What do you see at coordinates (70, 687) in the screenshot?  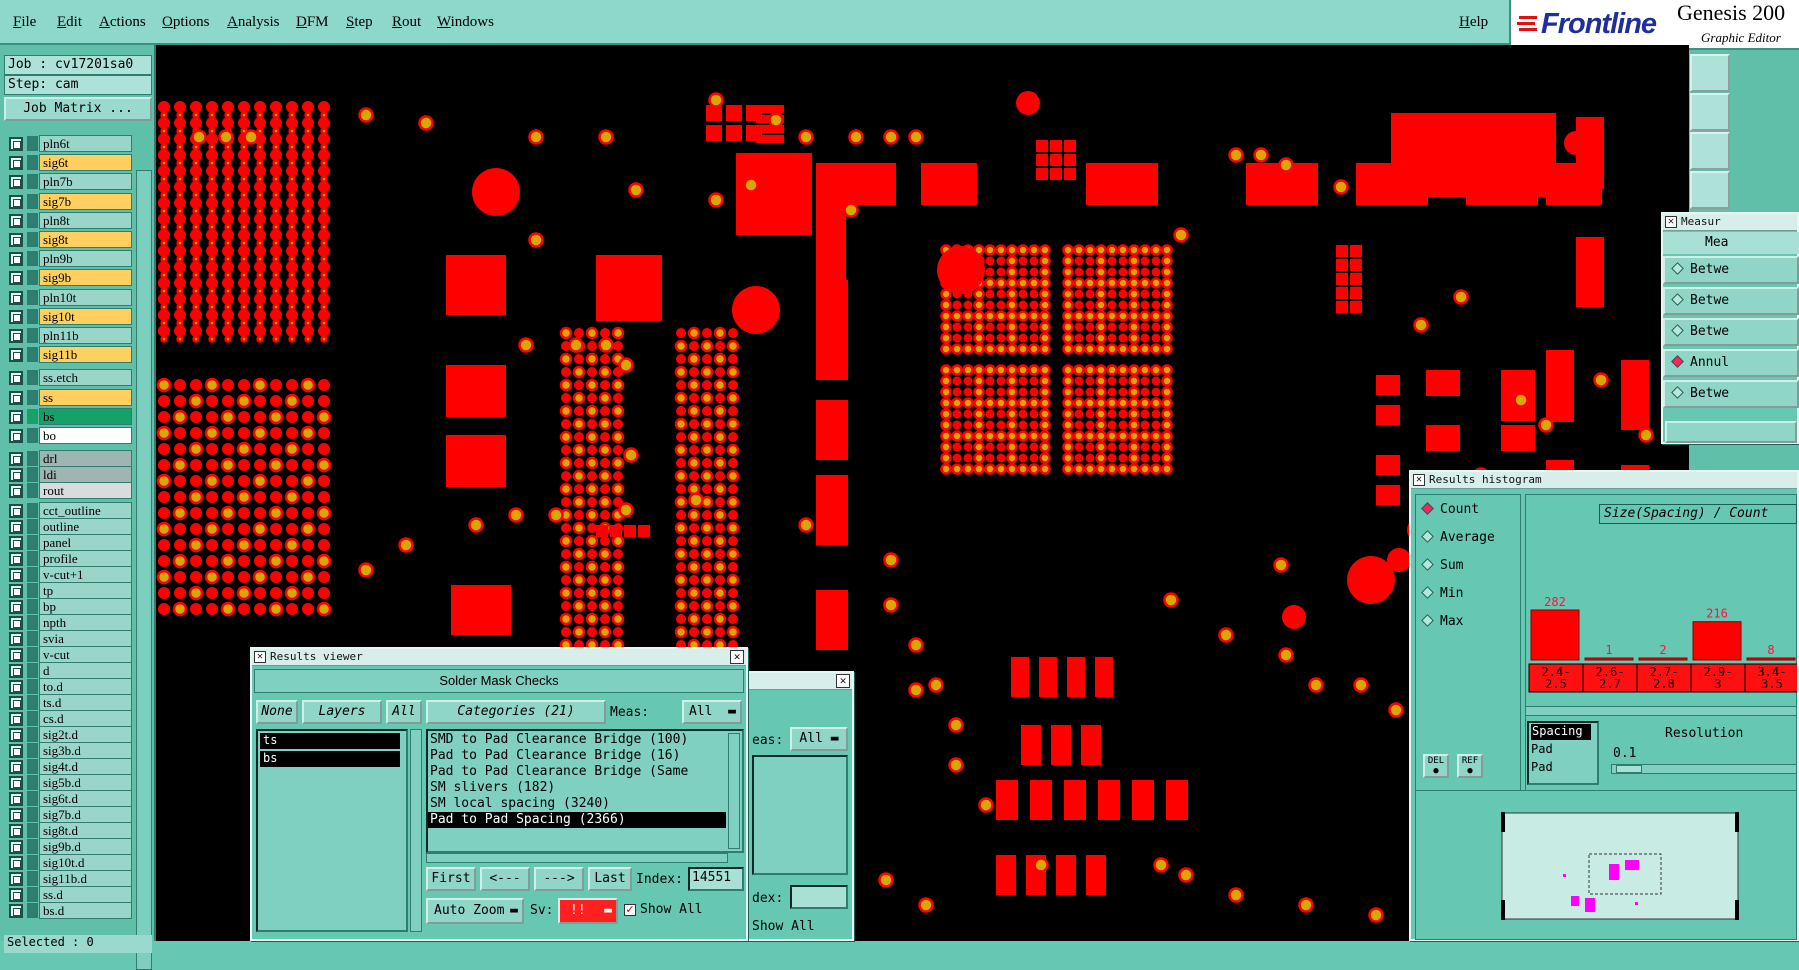 I see `layer-row: to.d` at bounding box center [70, 687].